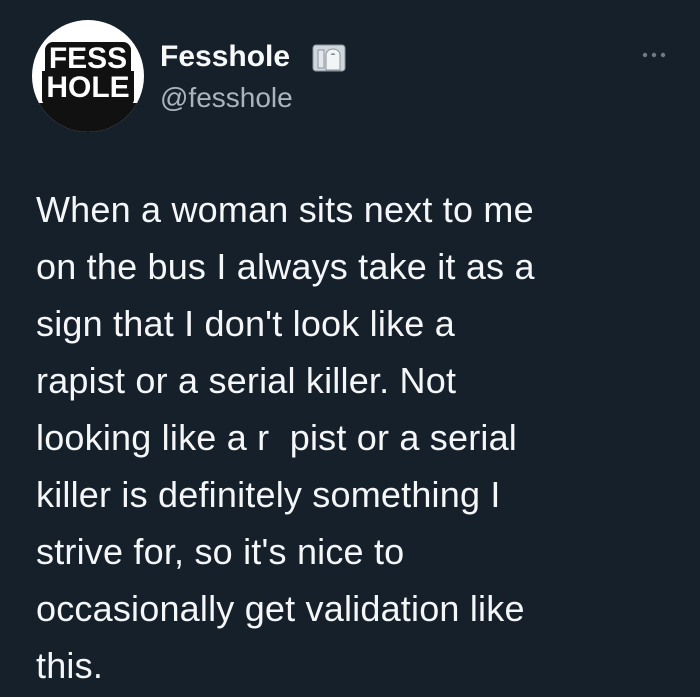 Image resolution: width=700 pixels, height=697 pixels. What do you see at coordinates (277, 437) in the screenshot?
I see `tweet-text-line-5: looking like a r pist or a serial` at bounding box center [277, 437].